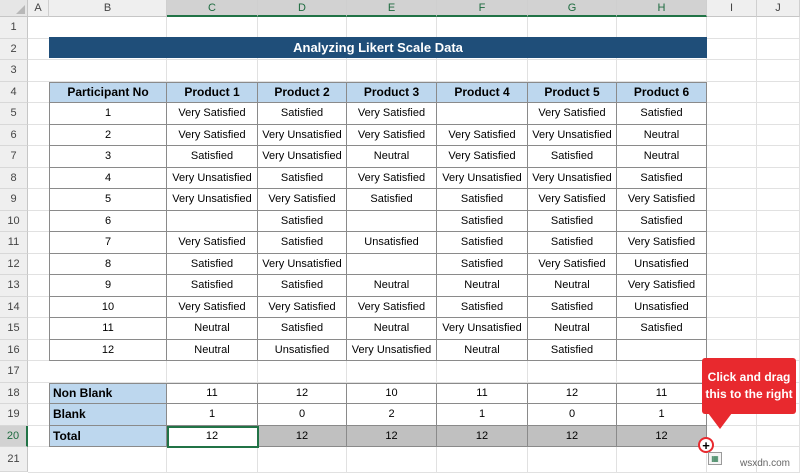  Describe the element at coordinates (108, 329) in the screenshot. I see `table-cell: 11` at that location.